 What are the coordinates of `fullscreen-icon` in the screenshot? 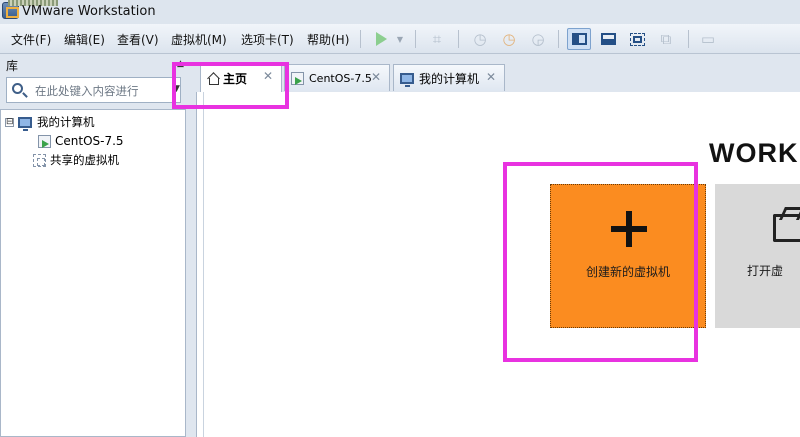 It's located at (637, 39).